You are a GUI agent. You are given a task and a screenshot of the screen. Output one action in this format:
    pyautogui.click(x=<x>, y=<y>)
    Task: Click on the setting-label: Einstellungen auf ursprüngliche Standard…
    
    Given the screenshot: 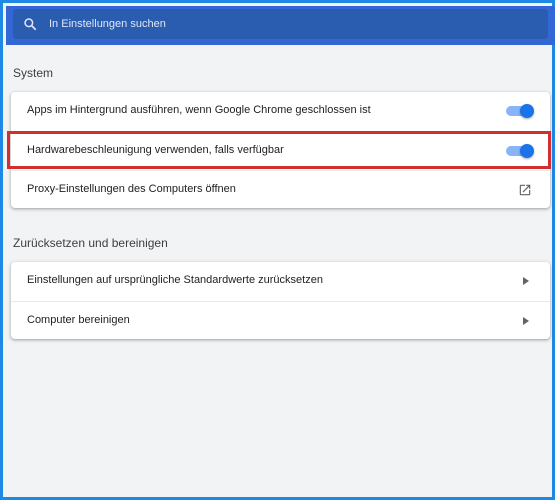 What is the action you would take?
    pyautogui.click(x=175, y=280)
    